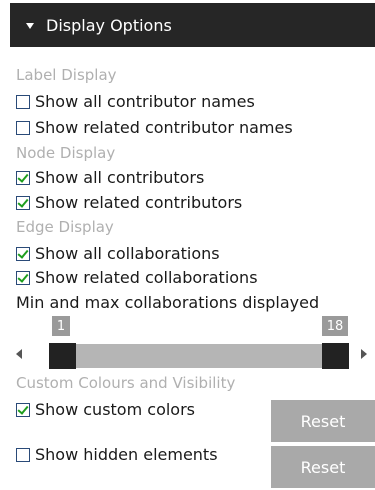 This screenshot has height=490, width=375. I want to click on checkbox-show-related-contributors, so click(23, 202).